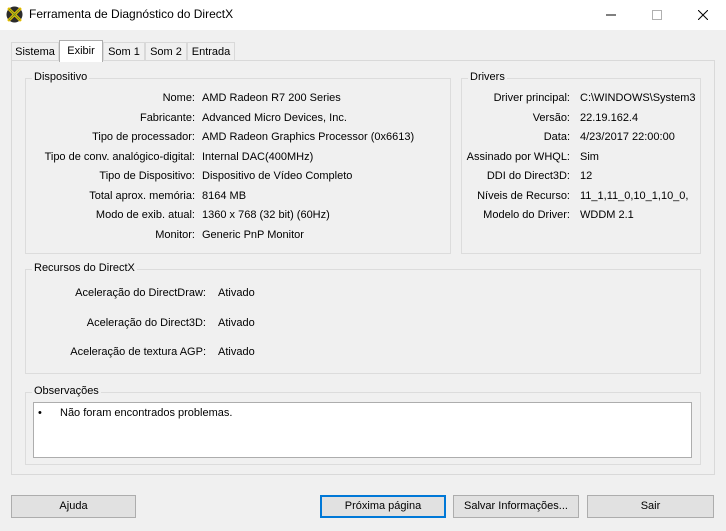 The width and height of the screenshot is (726, 531). Describe the element at coordinates (236, 293) in the screenshot. I see `features-value-directdraw: Ativado` at that location.